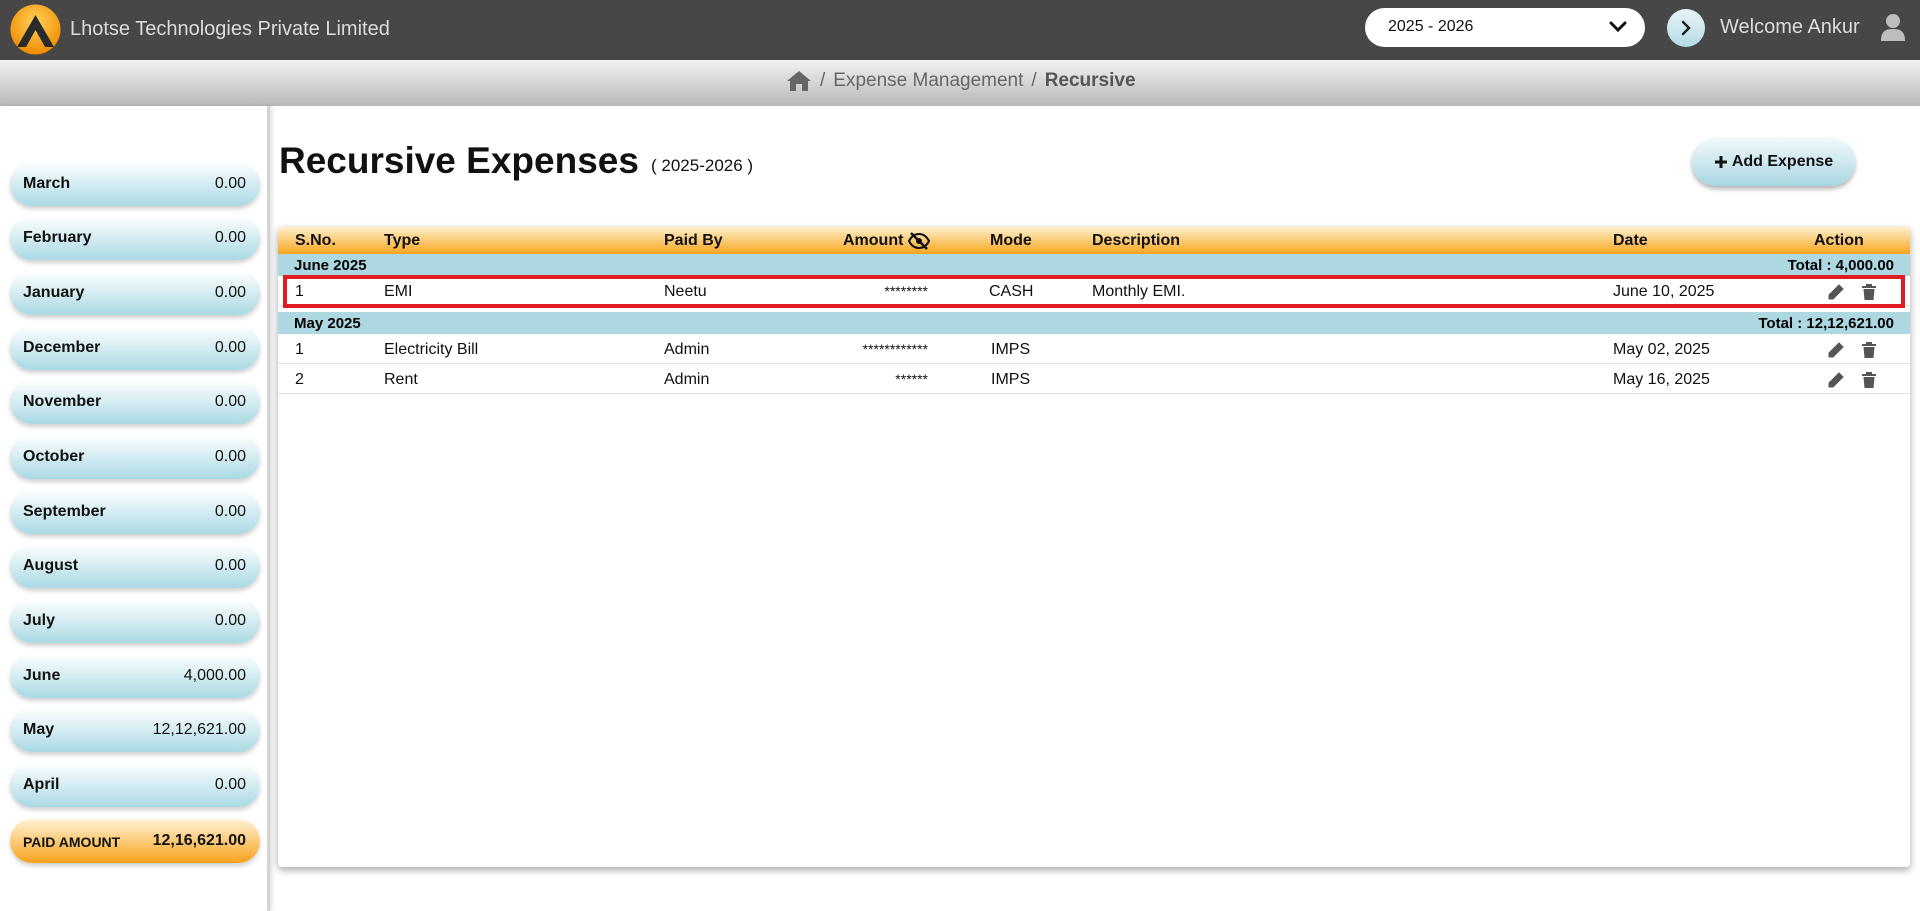 This screenshot has width=1920, height=911. Describe the element at coordinates (135, 676) in the screenshot. I see `sidebar-item-june: June 4,000.00` at that location.